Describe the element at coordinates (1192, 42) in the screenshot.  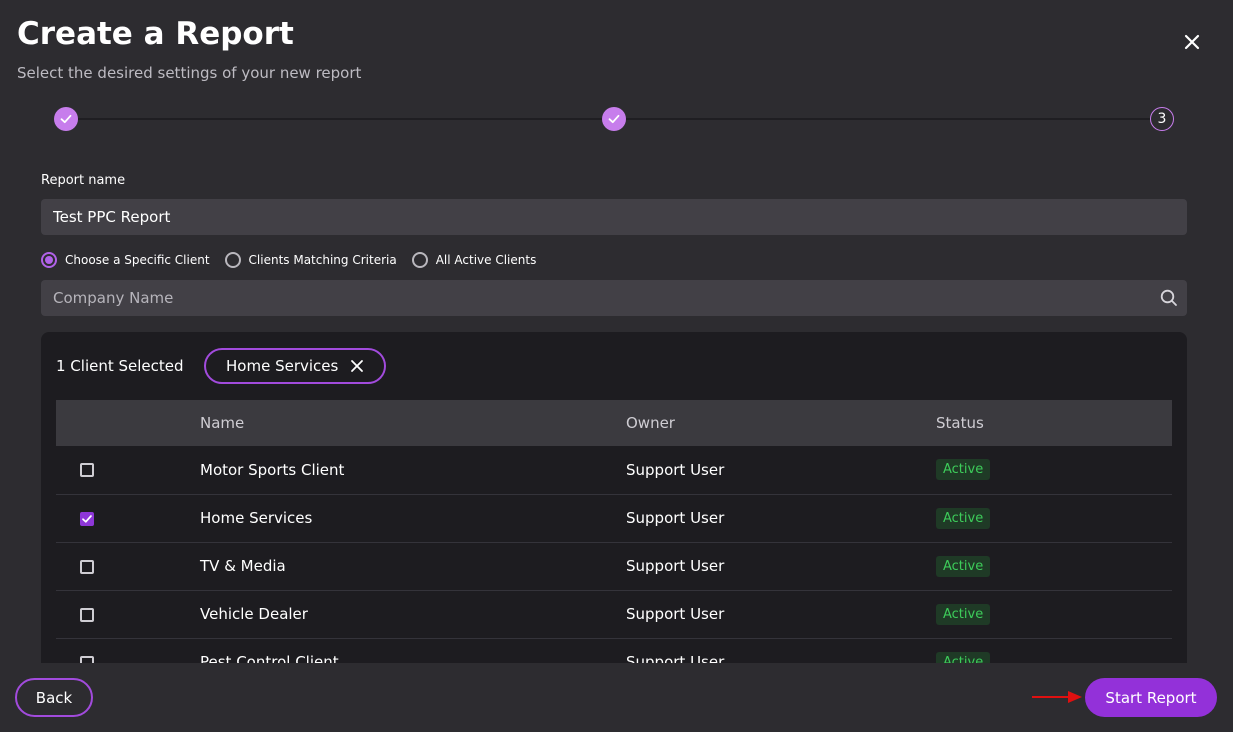
I see `close-icon` at that location.